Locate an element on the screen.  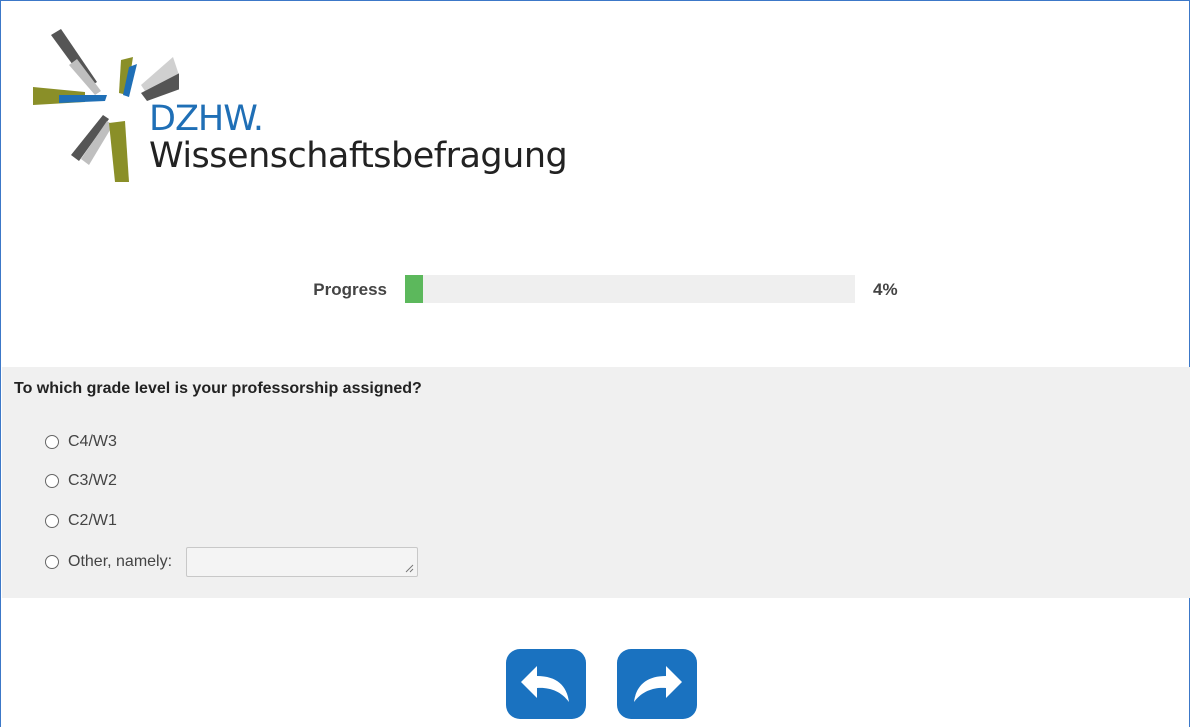
next-button is located at coordinates (657, 684).